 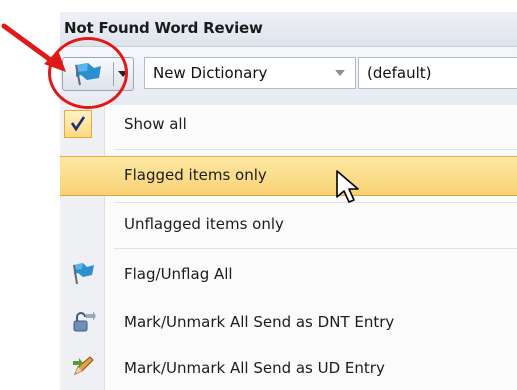 I want to click on annotation-circle, so click(x=88, y=73).